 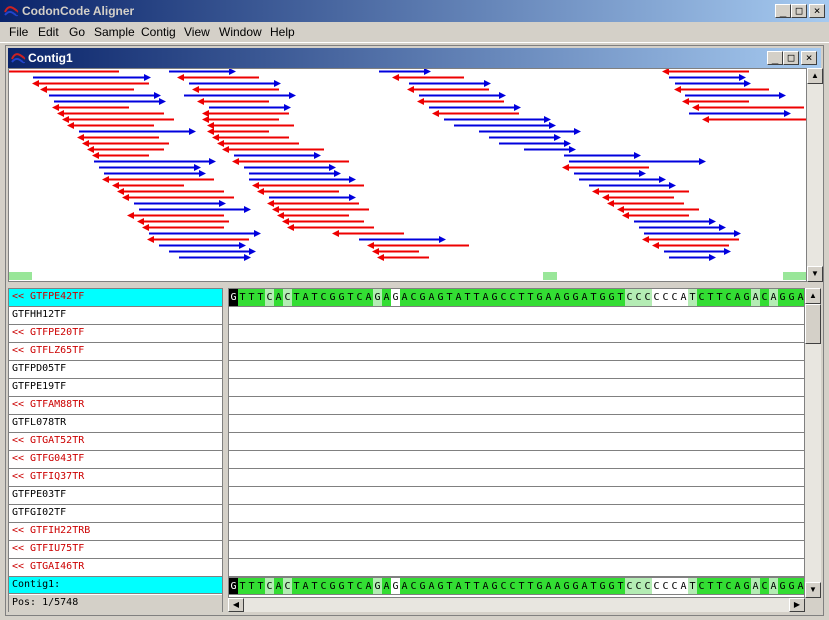 I want to click on menu-sample: Sample, so click(x=114, y=32).